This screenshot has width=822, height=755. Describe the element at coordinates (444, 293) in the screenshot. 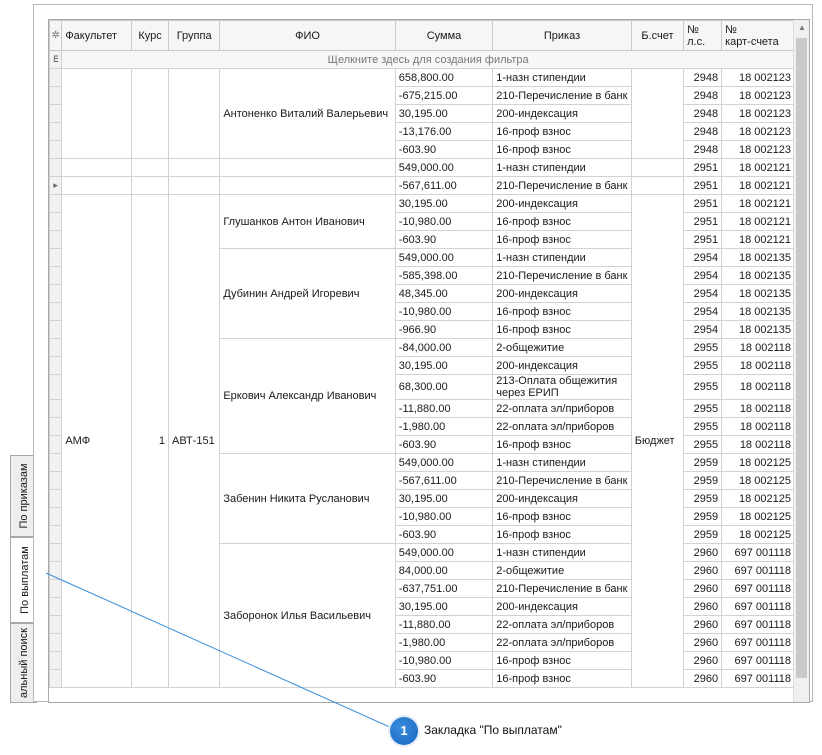

I see `cell-sum: 48,345.00` at that location.